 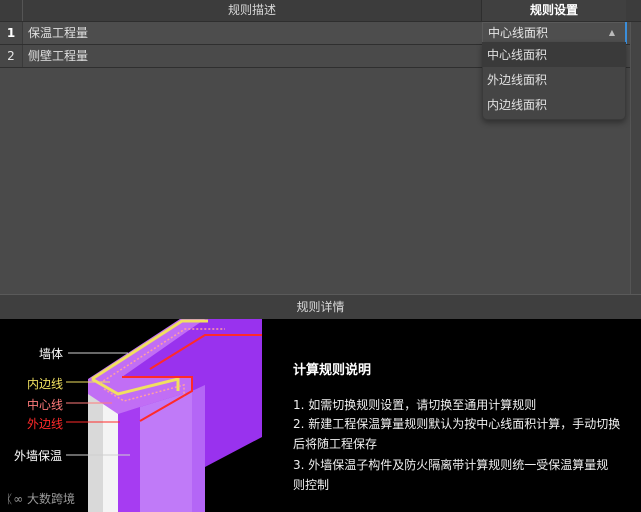 I want to click on info-line-2: 2. 新建工程保温算量规则默认为按中心线面积计算，手动切换, so click(x=457, y=424).